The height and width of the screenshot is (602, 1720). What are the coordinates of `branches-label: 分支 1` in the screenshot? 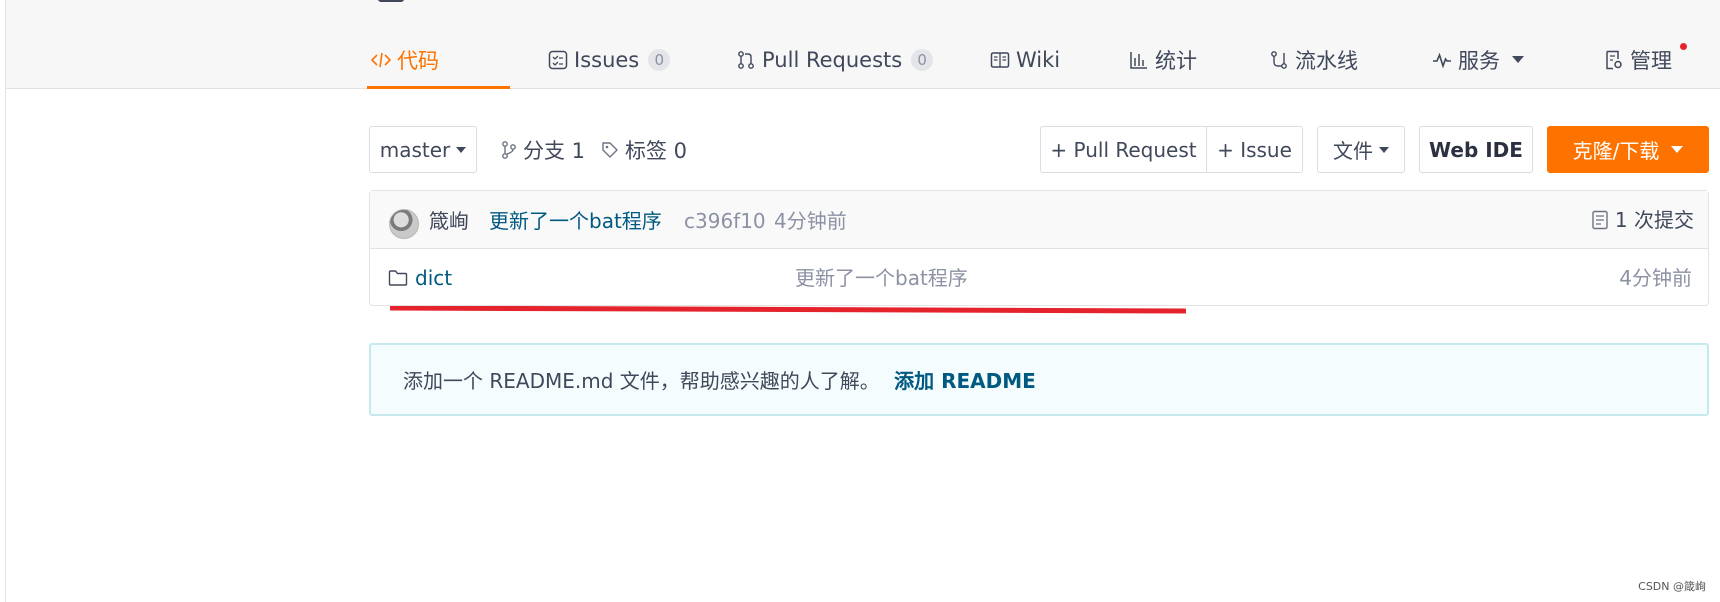 It's located at (554, 150).